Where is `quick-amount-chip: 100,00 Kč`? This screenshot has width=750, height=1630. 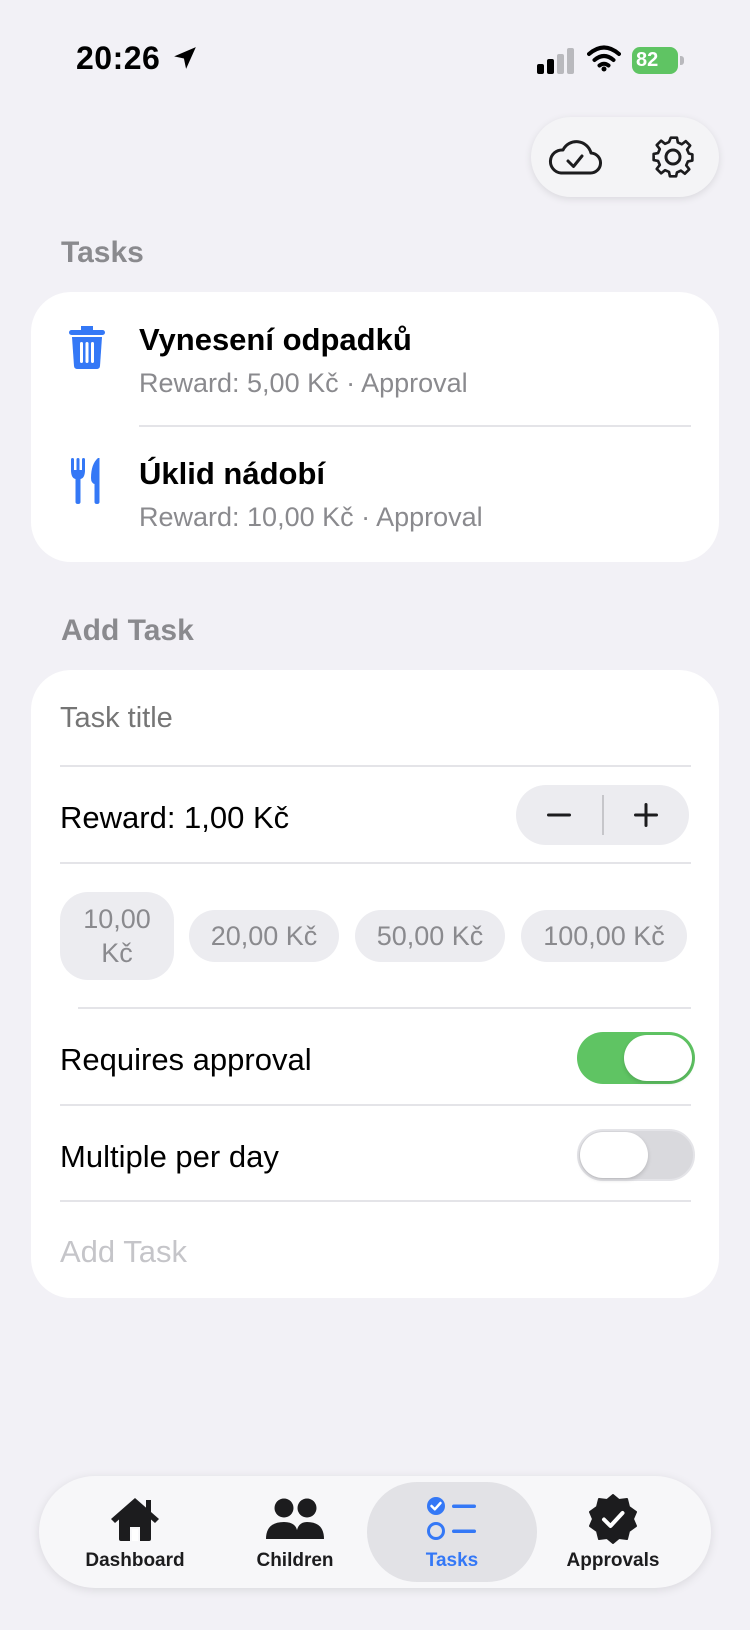 quick-amount-chip: 100,00 Kč is located at coordinates (604, 936).